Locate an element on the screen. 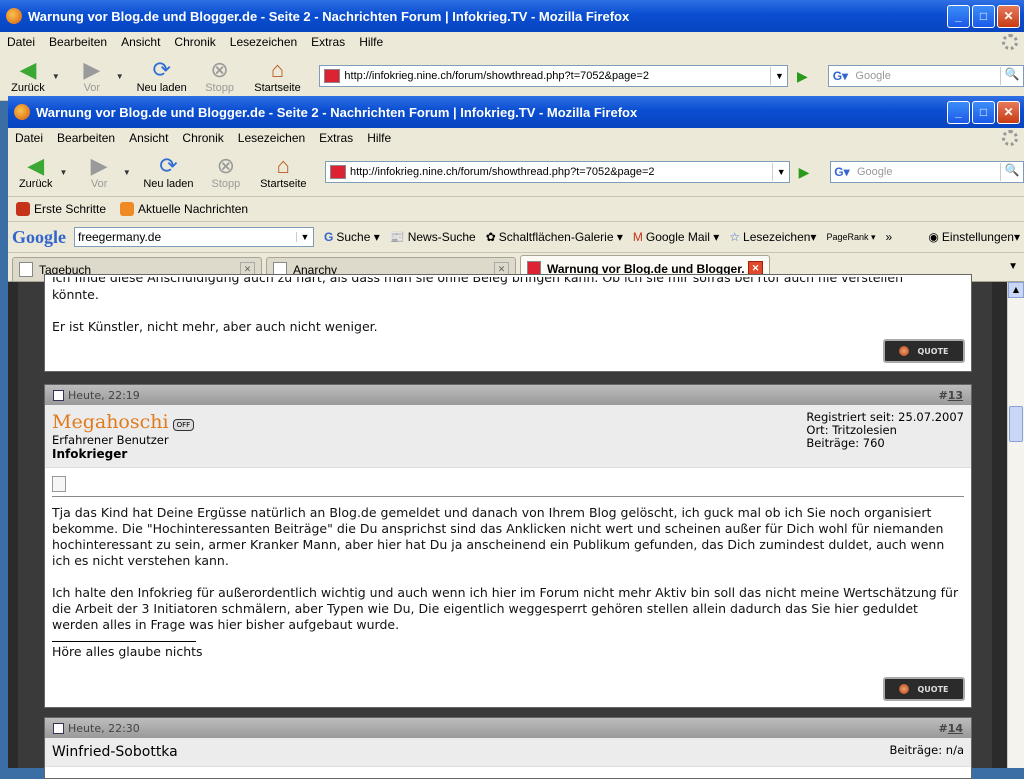 This screenshot has height=779, width=1024. list-all-tabs-icon: ▼ is located at coordinates (1013, 266).